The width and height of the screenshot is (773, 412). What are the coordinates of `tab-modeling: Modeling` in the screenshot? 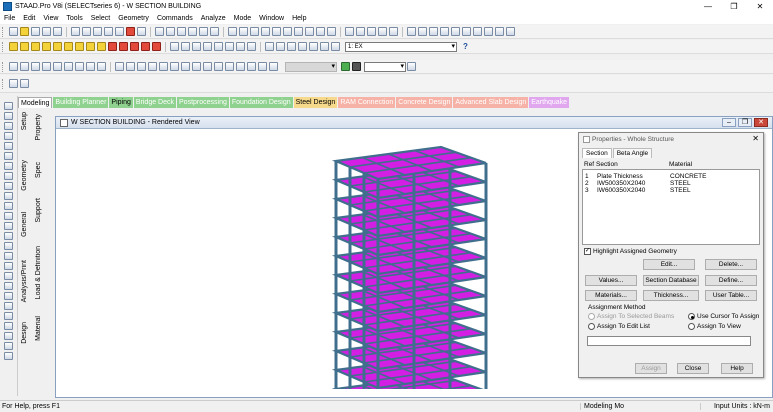 It's located at (35, 102).